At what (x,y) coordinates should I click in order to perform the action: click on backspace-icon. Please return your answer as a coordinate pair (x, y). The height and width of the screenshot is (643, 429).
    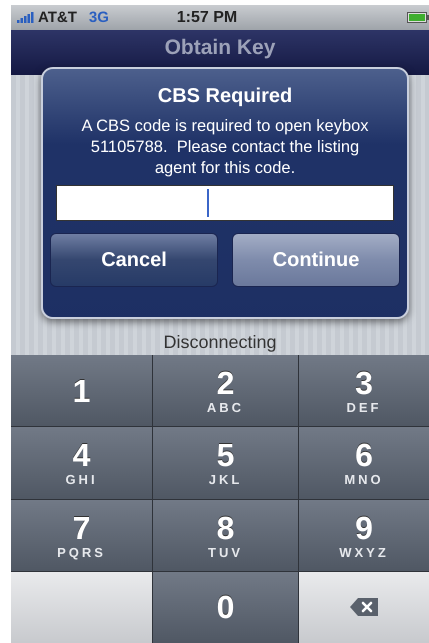
    Looking at the image, I should click on (364, 607).